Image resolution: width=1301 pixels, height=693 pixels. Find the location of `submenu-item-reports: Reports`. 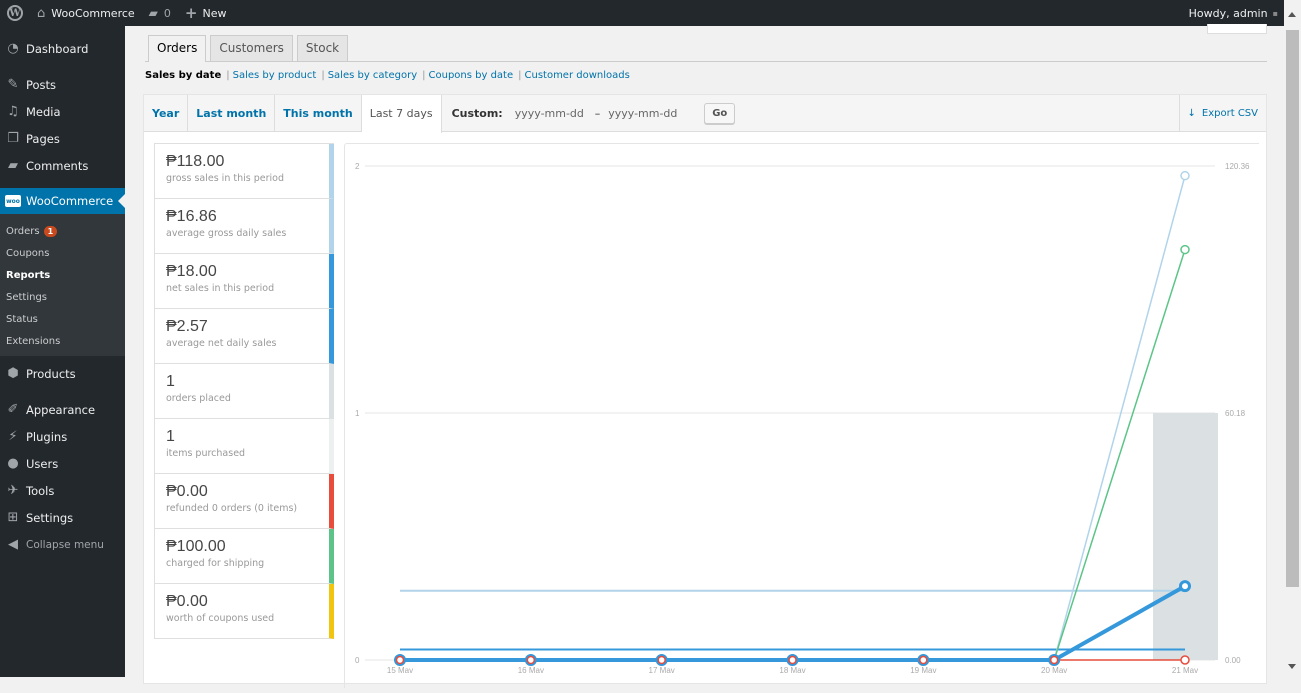

submenu-item-reports: Reports is located at coordinates (62, 275).